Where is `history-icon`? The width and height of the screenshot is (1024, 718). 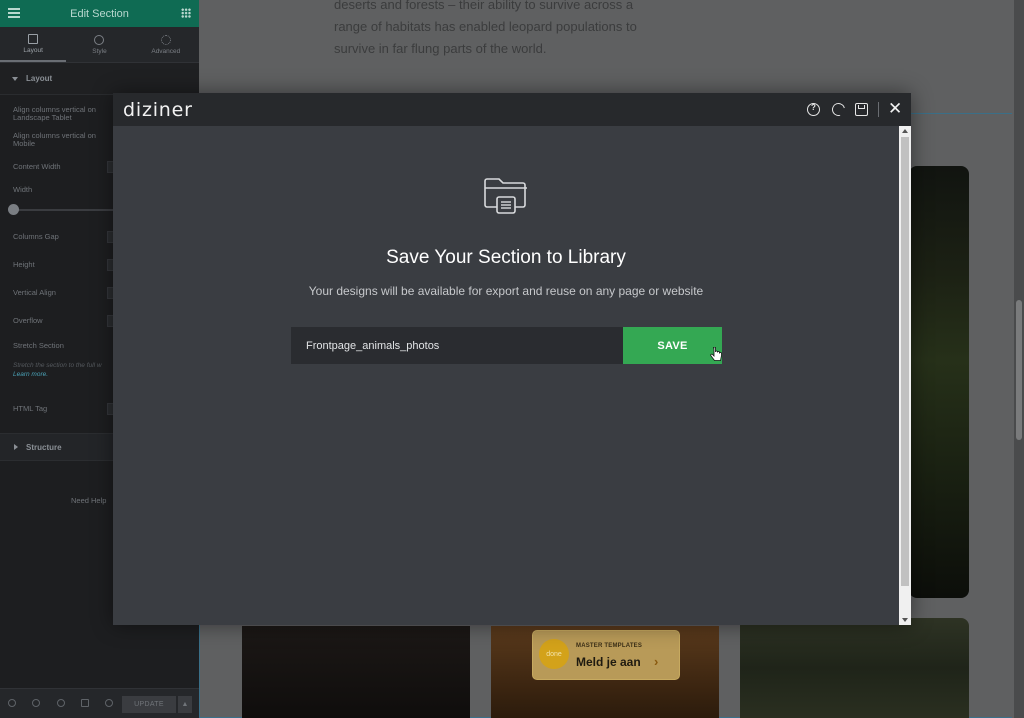
history-icon is located at coordinates (61, 703).